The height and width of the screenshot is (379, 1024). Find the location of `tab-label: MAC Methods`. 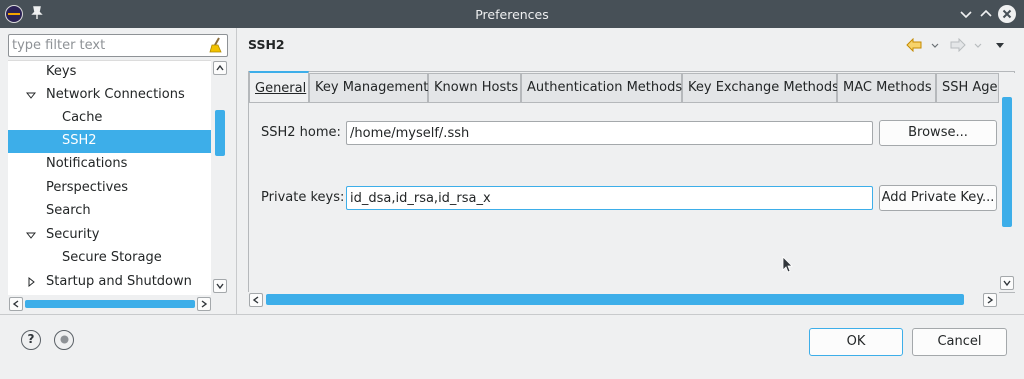

tab-label: MAC Methods is located at coordinates (887, 87).